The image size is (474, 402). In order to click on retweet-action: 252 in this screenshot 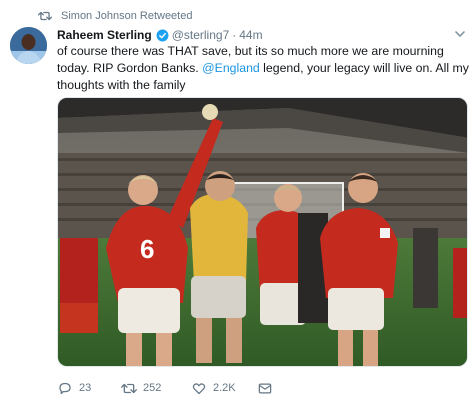, I will do `click(156, 388)`.